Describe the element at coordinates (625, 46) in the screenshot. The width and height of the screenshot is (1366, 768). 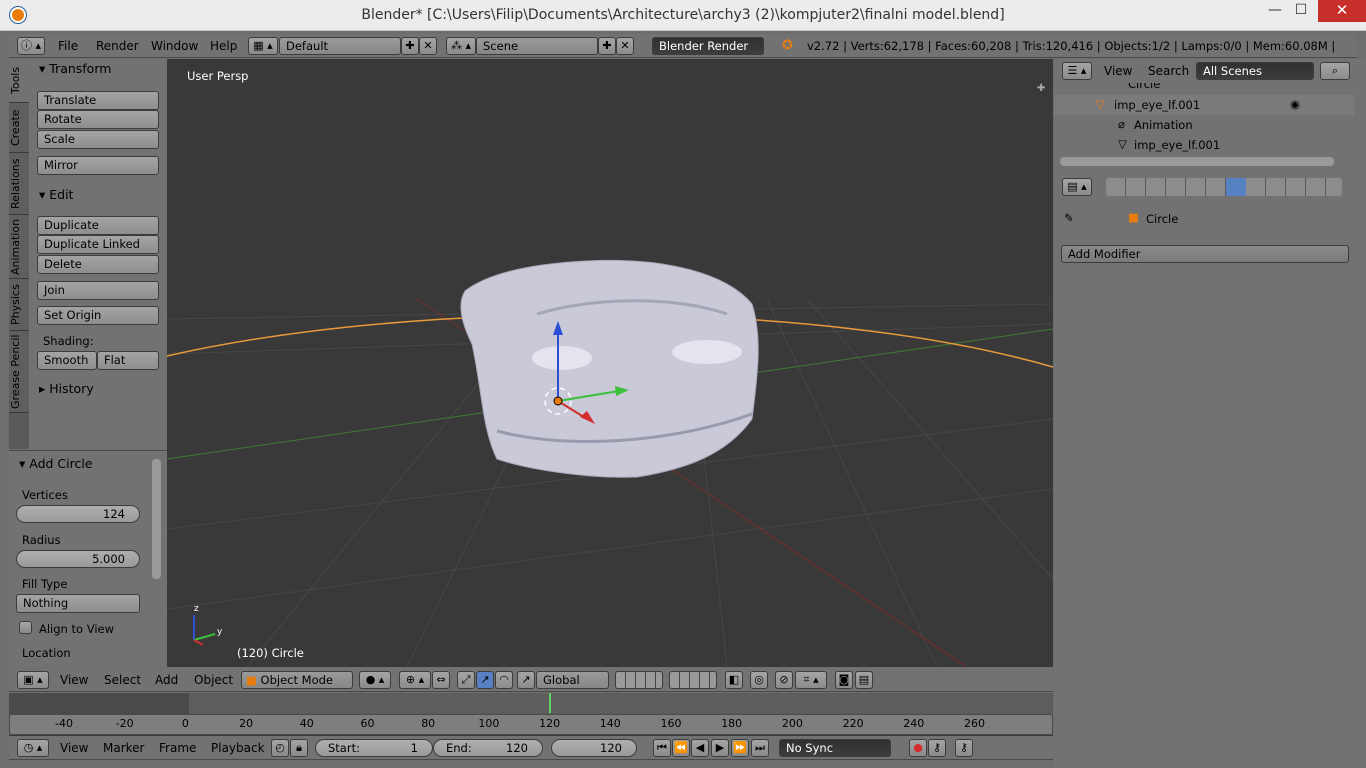
I see `remove-scene-icon: ✕` at that location.